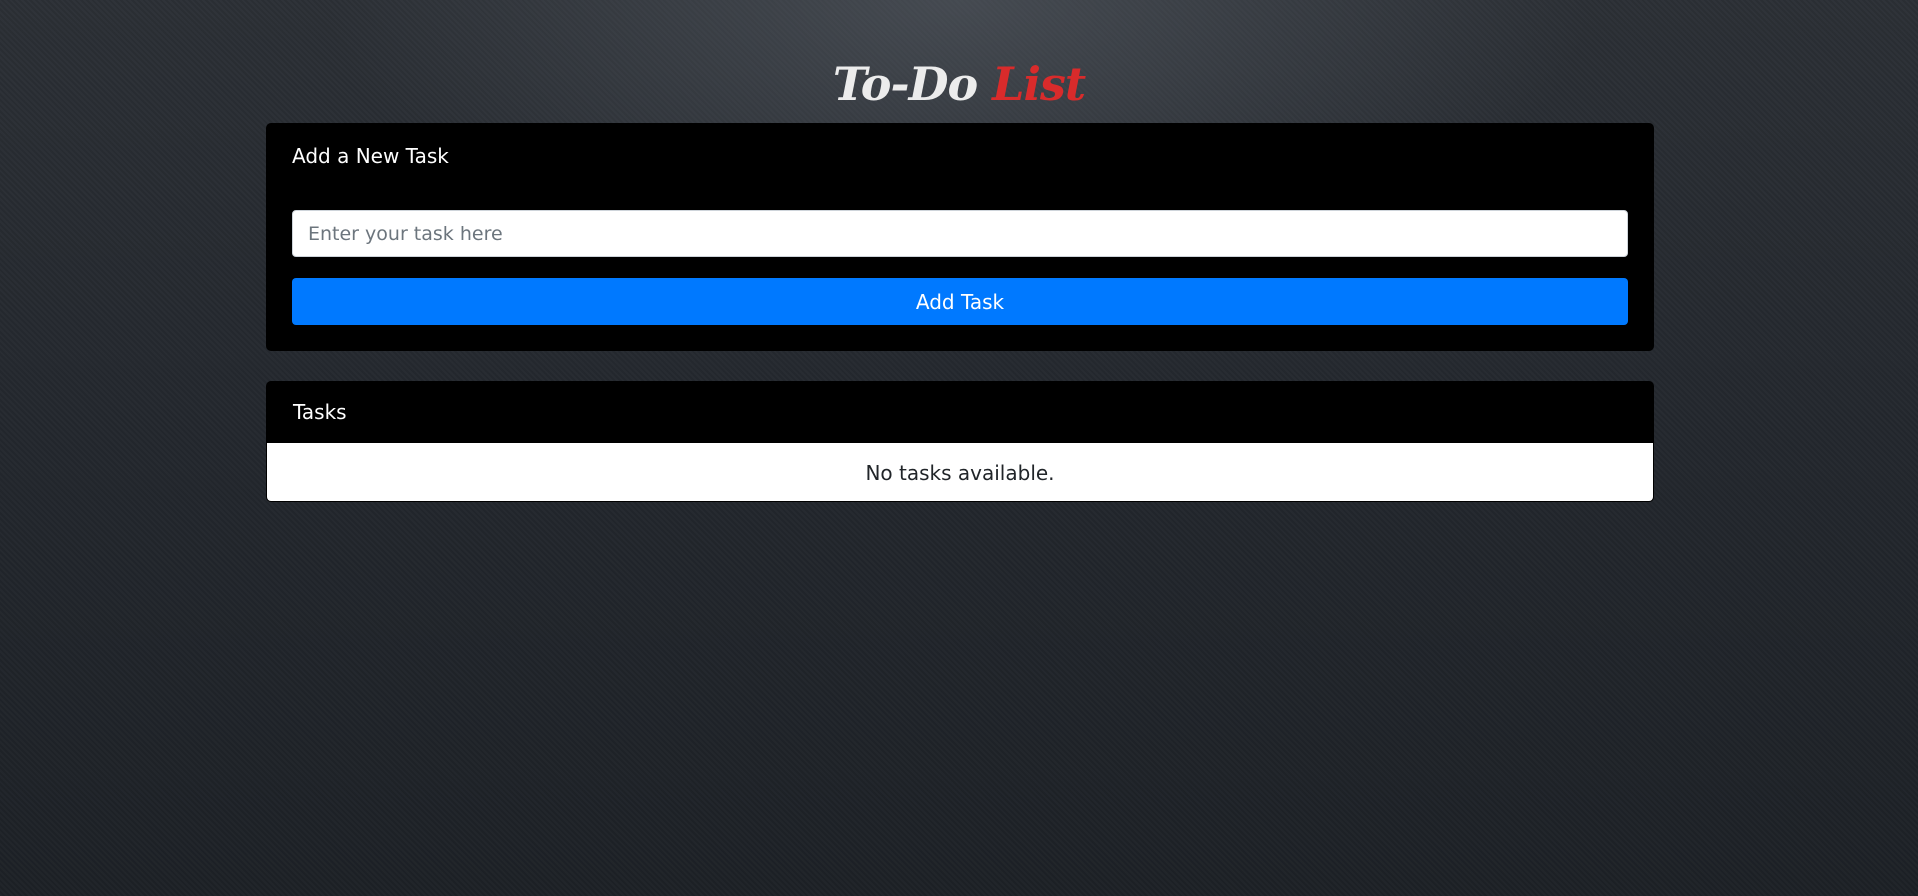  What do you see at coordinates (960, 441) in the screenshot?
I see `tasks-card: Tasks No tasks available.` at bounding box center [960, 441].